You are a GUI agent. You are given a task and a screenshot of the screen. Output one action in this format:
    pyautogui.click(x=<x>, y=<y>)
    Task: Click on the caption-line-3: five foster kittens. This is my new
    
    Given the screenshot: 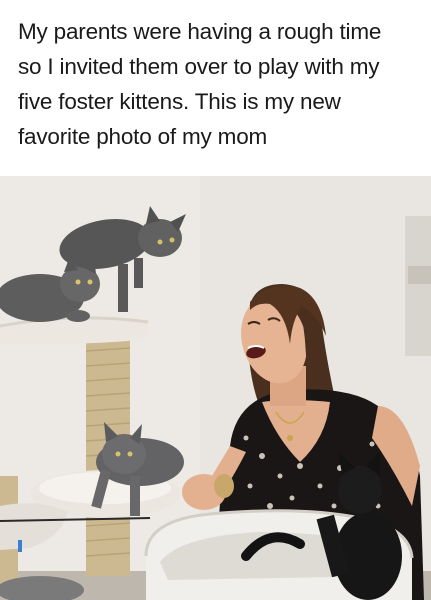 What is the action you would take?
    pyautogui.click(x=179, y=101)
    